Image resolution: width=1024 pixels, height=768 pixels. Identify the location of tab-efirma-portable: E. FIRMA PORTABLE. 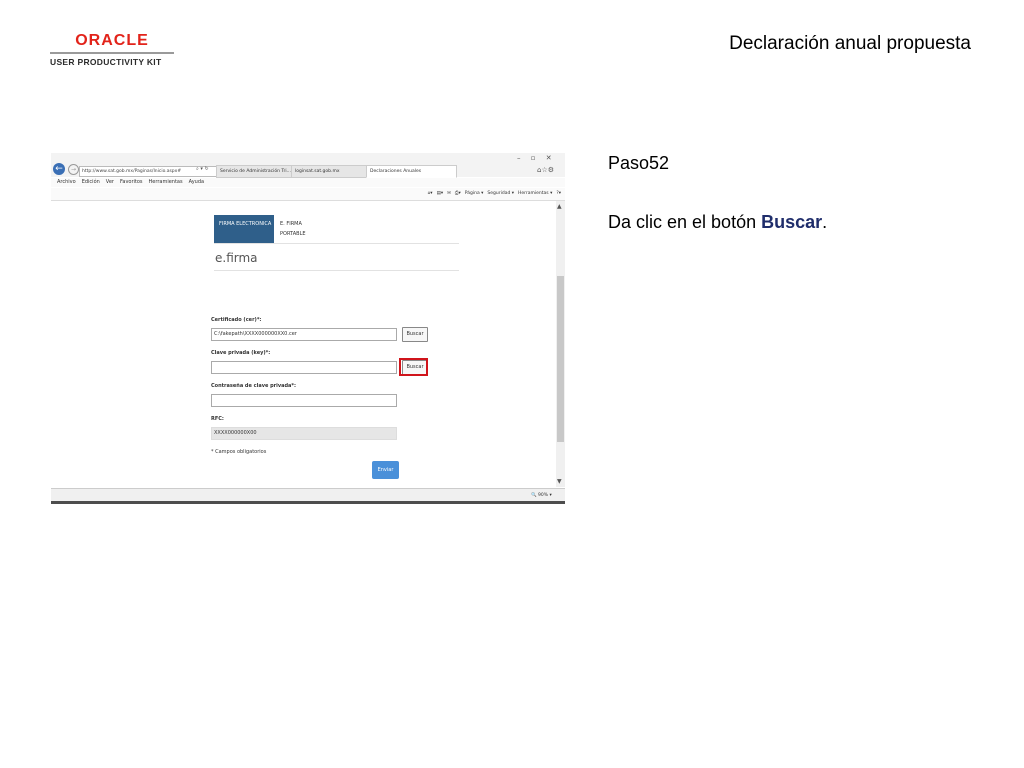
(303, 229).